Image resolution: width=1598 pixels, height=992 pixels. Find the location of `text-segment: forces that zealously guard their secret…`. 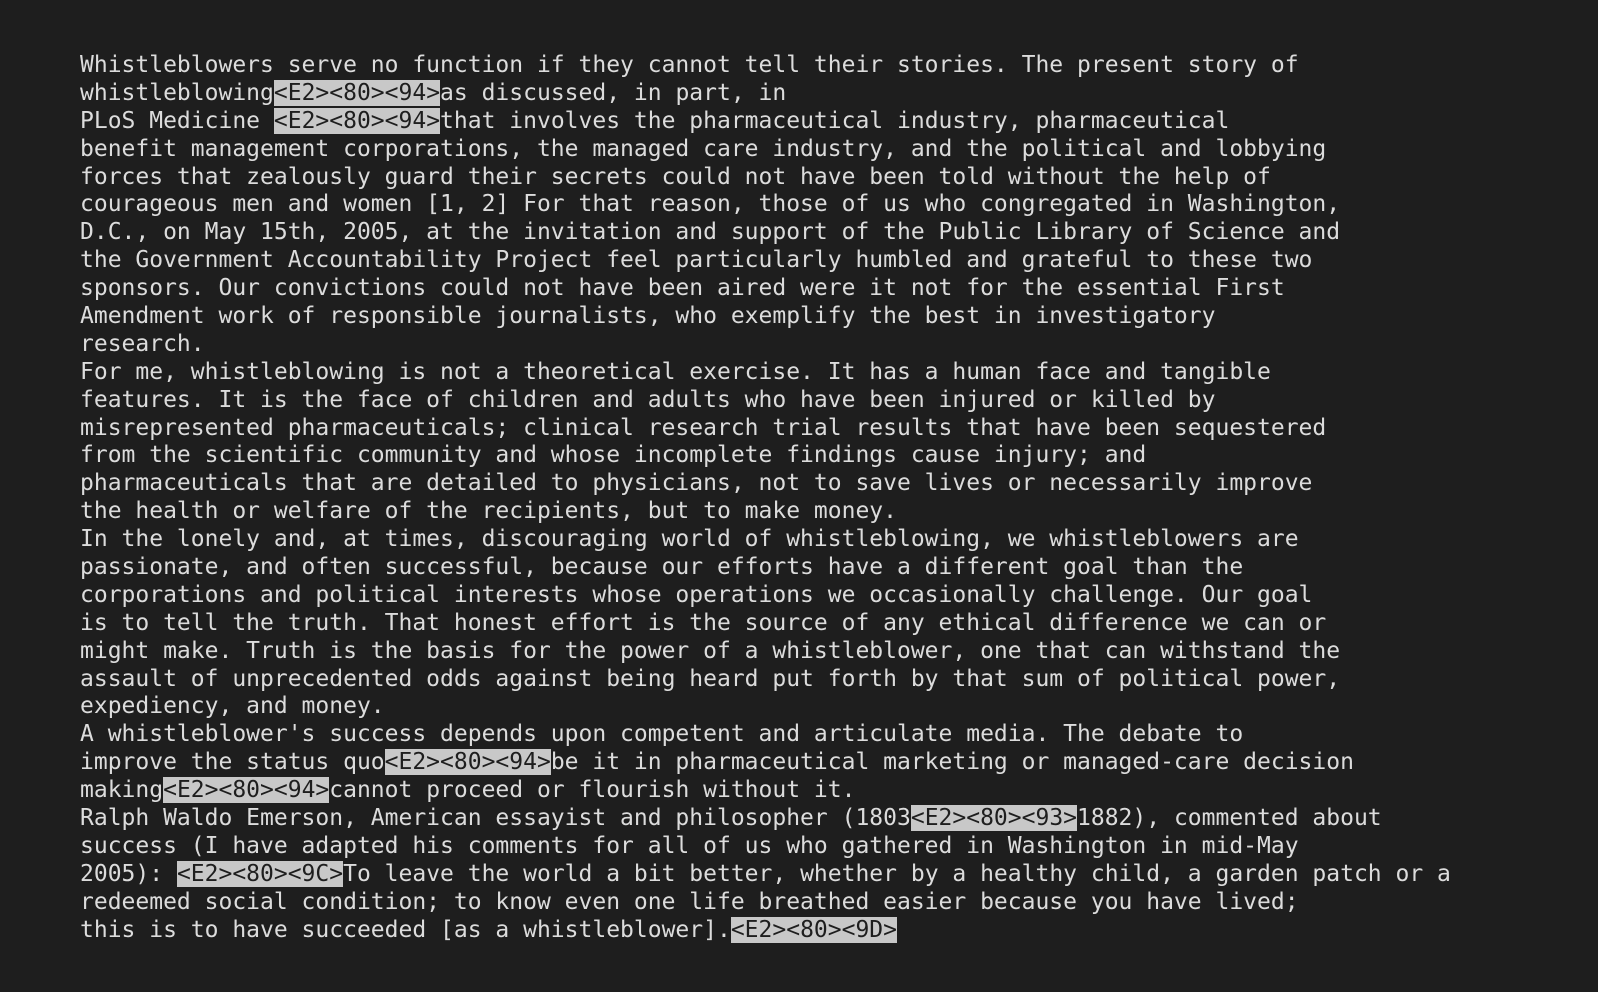

text-segment: forces that zealously guard their secret… is located at coordinates (675, 176).